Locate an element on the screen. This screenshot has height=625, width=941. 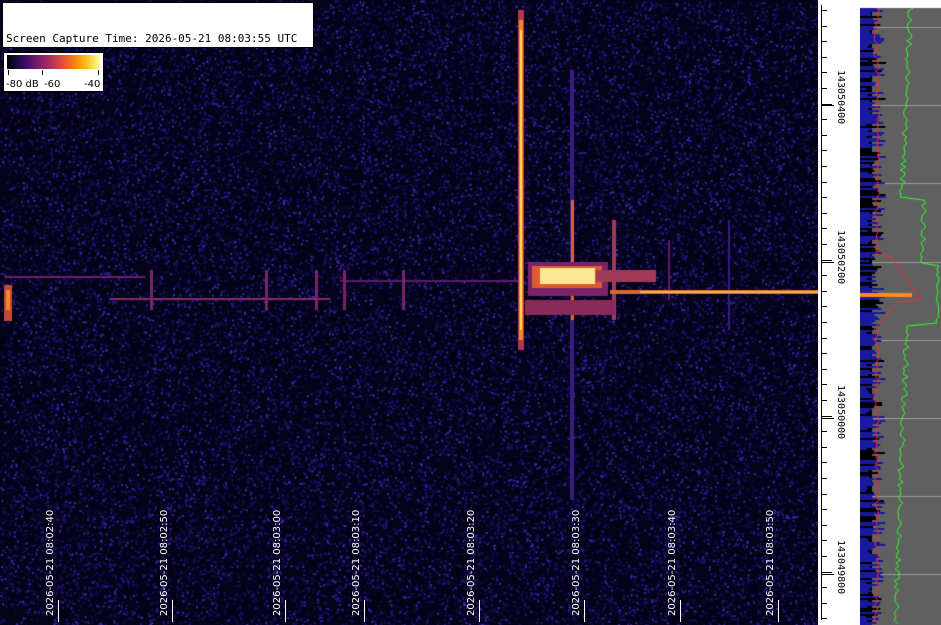
frequency-label: 143050400 is located at coordinates (840, 110).